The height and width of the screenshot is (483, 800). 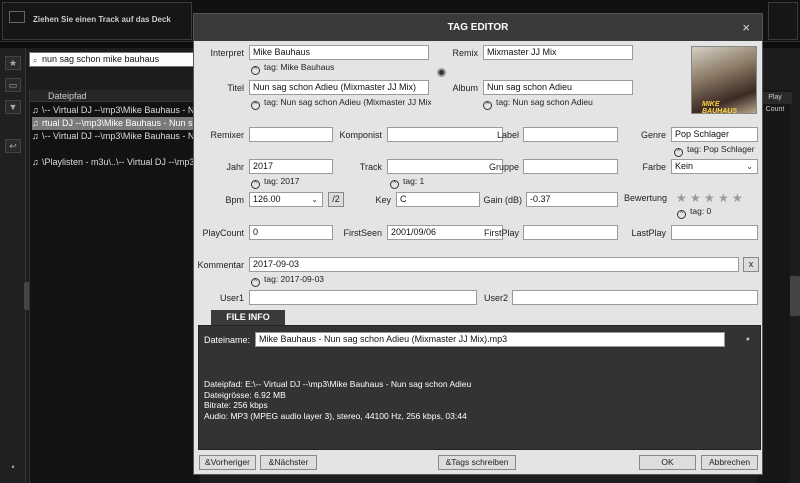 I want to click on album-label: Album, so click(x=465, y=88).